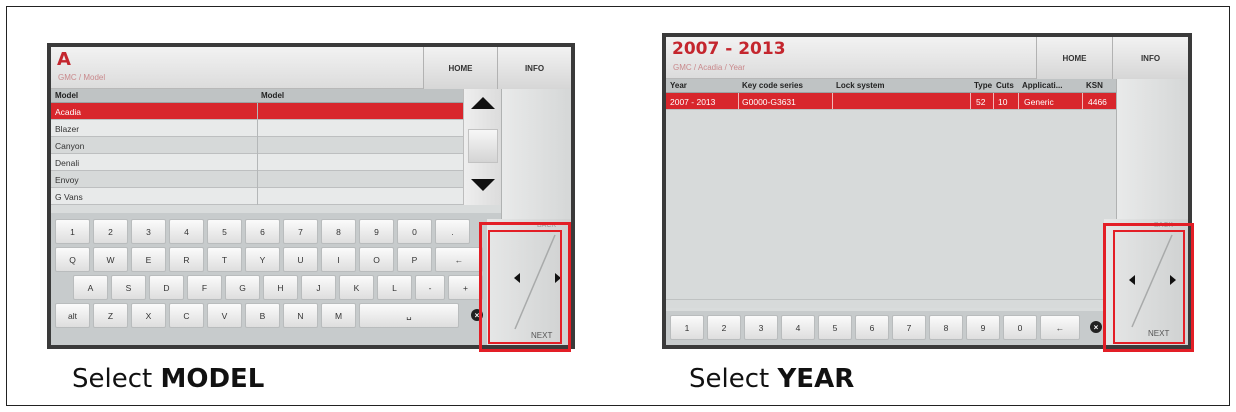  Describe the element at coordinates (148, 231) in the screenshot. I see `key-3: 3` at that location.